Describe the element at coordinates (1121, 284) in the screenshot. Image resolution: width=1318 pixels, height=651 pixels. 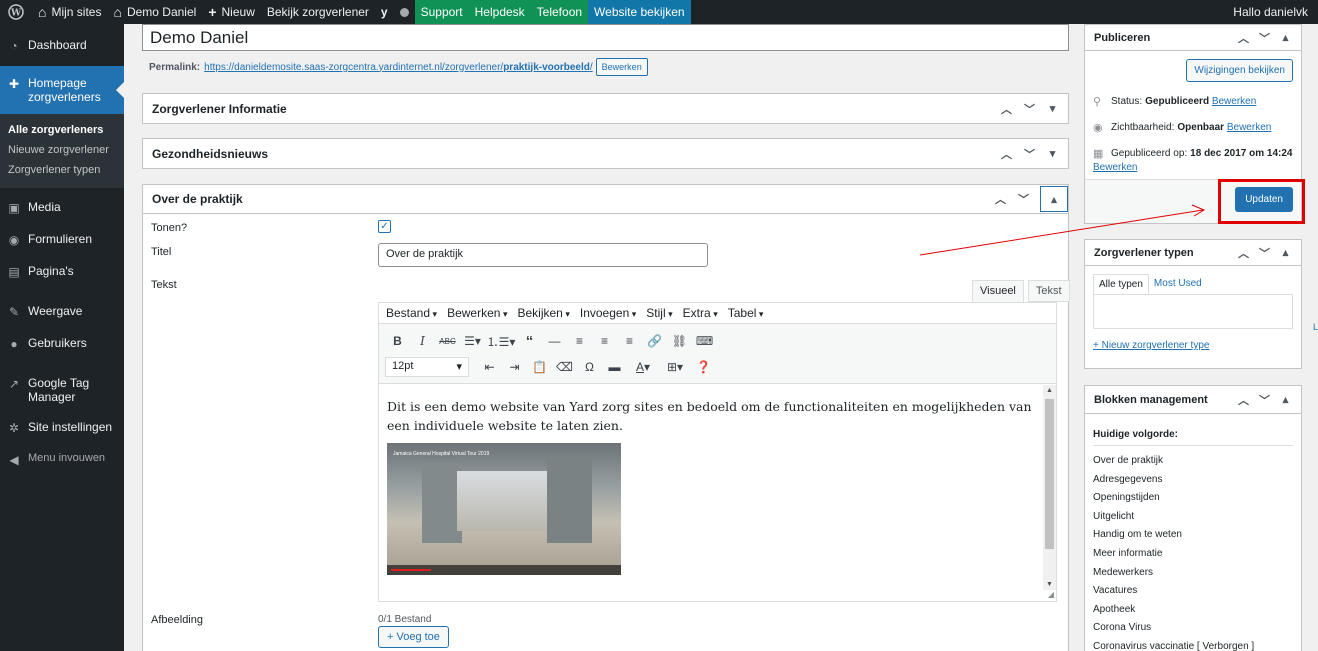
I see `tab-alle-typen: Alle typen` at that location.